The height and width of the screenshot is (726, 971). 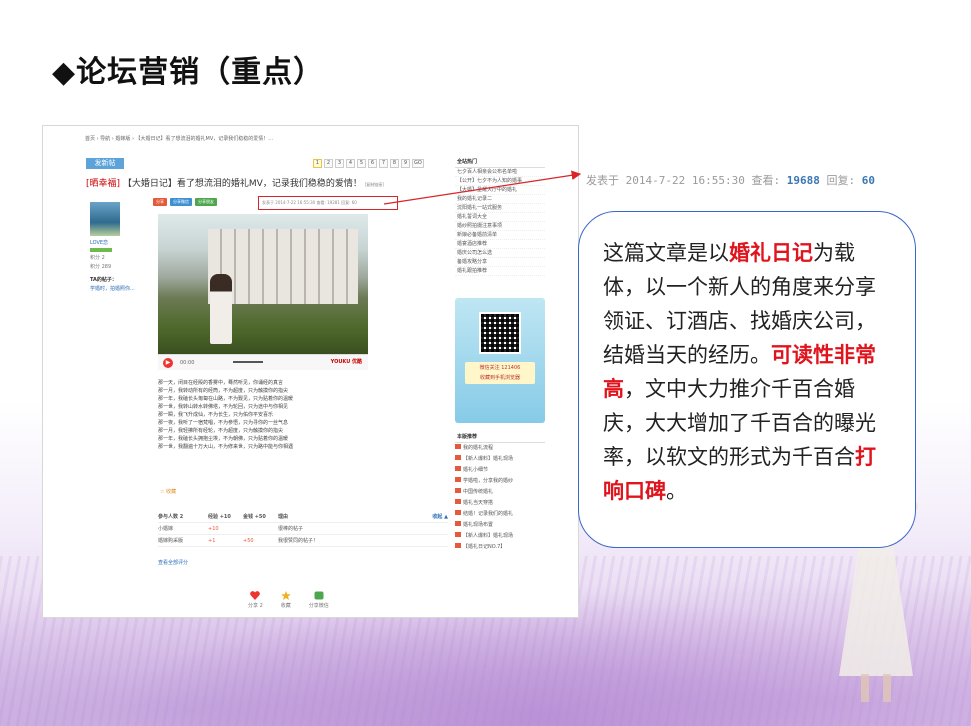 I want to click on list-item: 婚礼誓词大全, so click(x=500, y=217).